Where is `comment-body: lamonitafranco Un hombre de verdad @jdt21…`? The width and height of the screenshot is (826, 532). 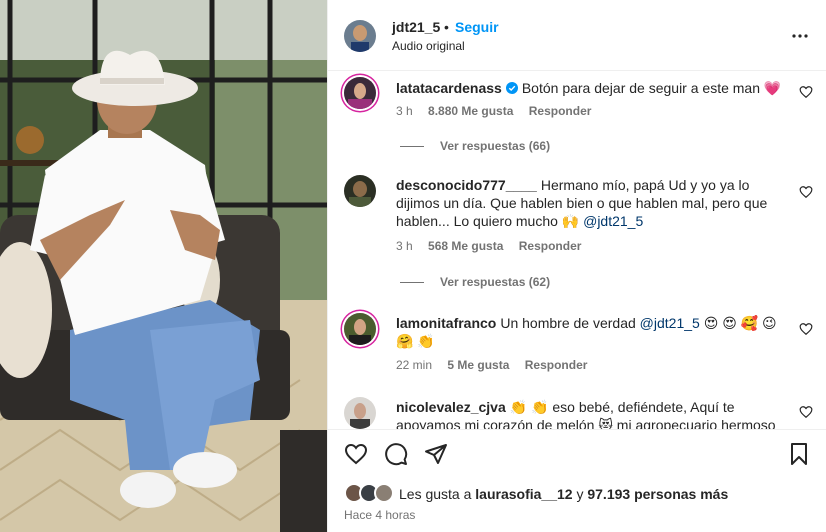 comment-body: lamonitafranco Un hombre de verdad @jdt21… is located at coordinates (596, 332).